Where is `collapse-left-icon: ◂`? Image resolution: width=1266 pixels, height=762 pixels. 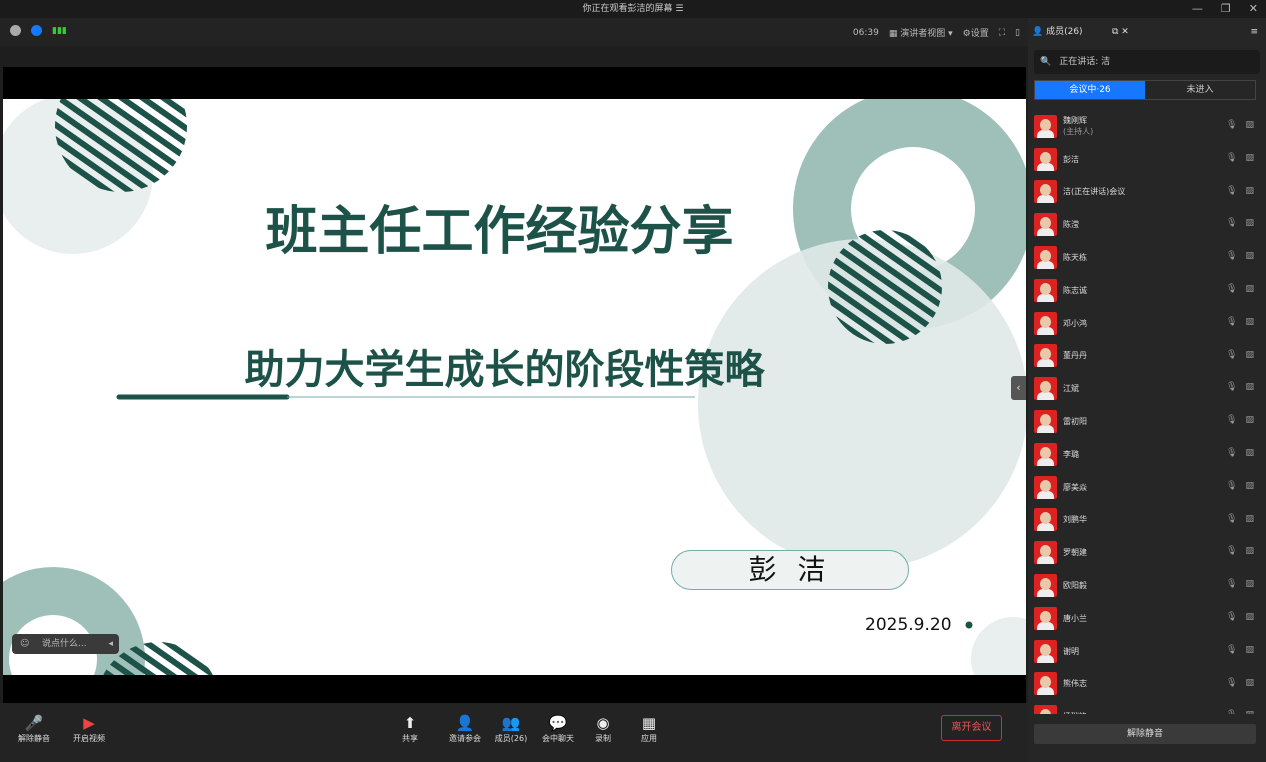
collapse-left-icon: ◂ is located at coordinates (110, 644).